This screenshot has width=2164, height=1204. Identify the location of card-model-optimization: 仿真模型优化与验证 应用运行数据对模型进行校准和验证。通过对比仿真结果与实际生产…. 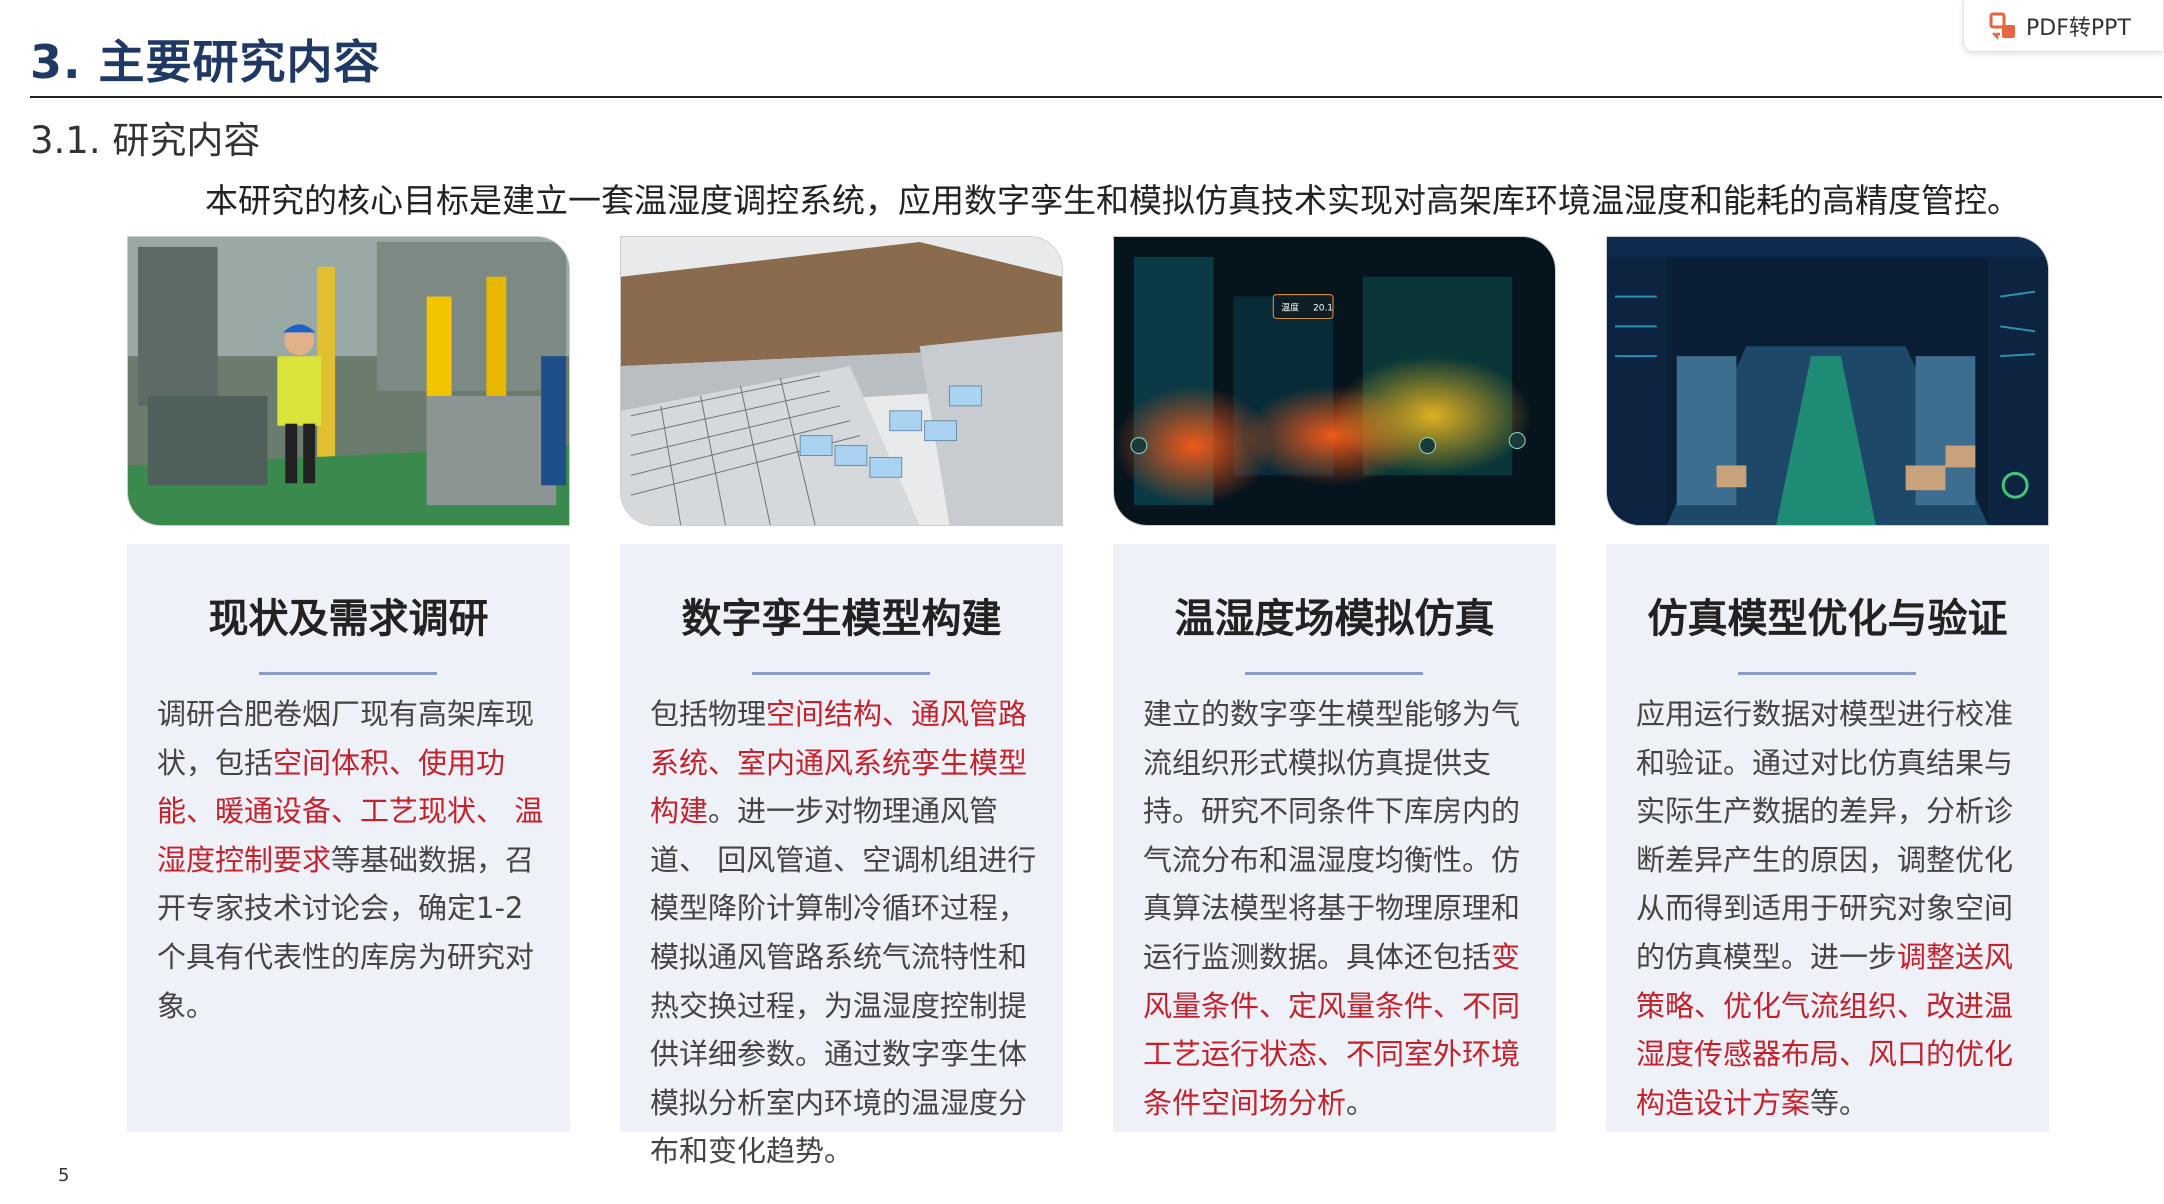
(1827, 838).